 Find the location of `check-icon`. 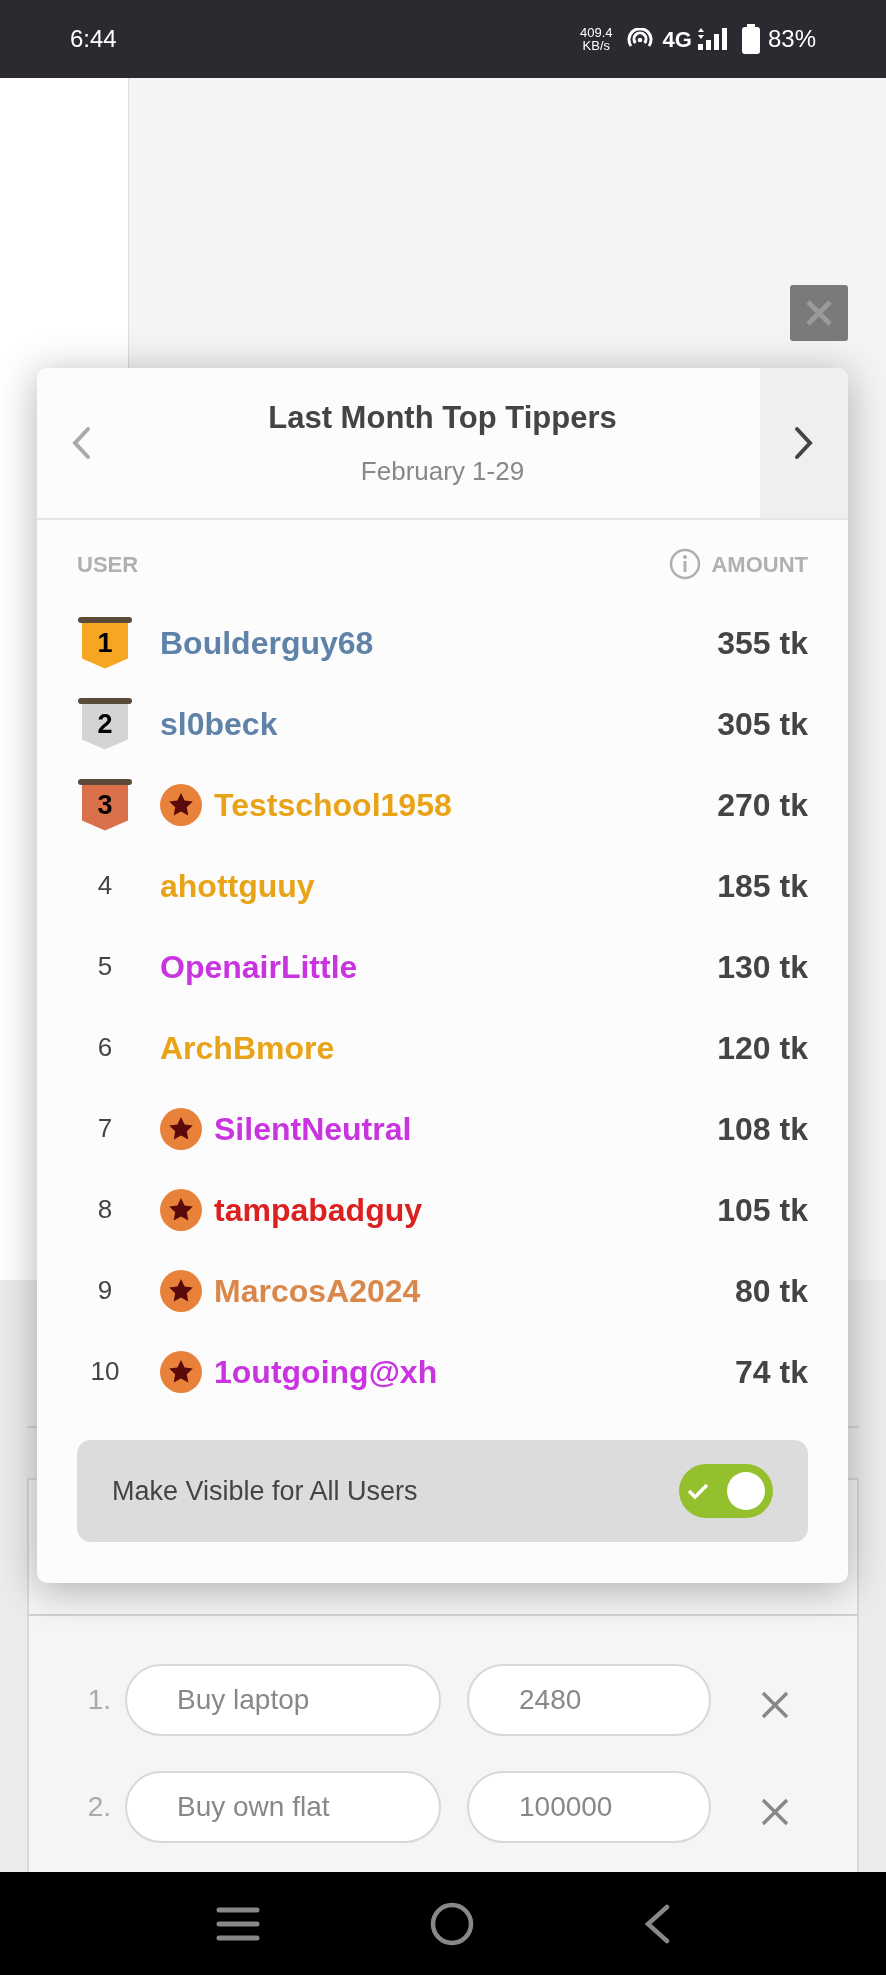

check-icon is located at coordinates (698, 1491).